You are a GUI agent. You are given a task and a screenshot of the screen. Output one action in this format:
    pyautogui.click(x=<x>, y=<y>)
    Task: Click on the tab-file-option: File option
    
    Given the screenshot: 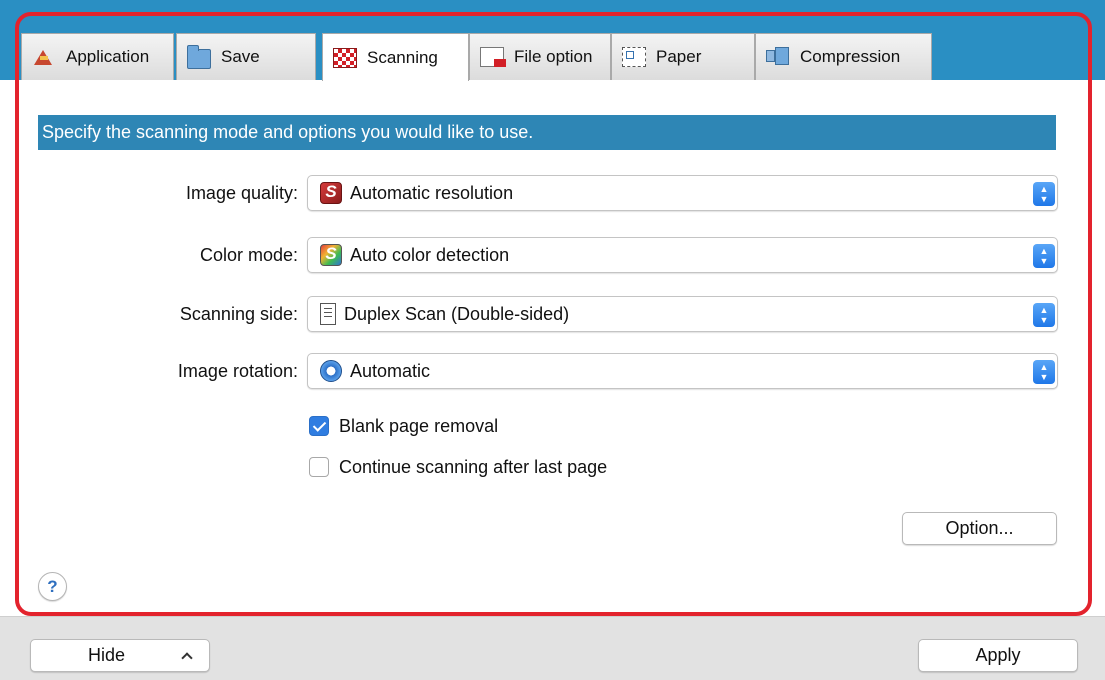 What is the action you would take?
    pyautogui.click(x=540, y=56)
    